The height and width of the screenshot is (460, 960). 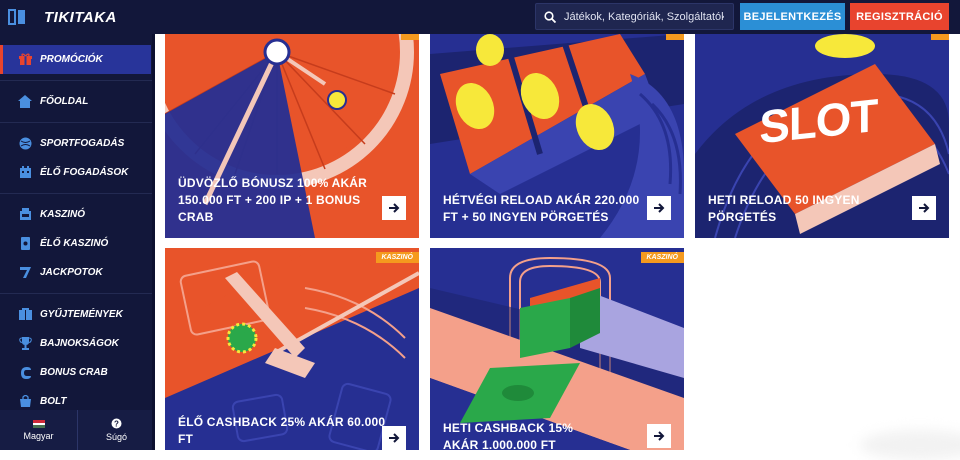 I want to click on sidebar-item-label: KASZINÓ, so click(x=62, y=214).